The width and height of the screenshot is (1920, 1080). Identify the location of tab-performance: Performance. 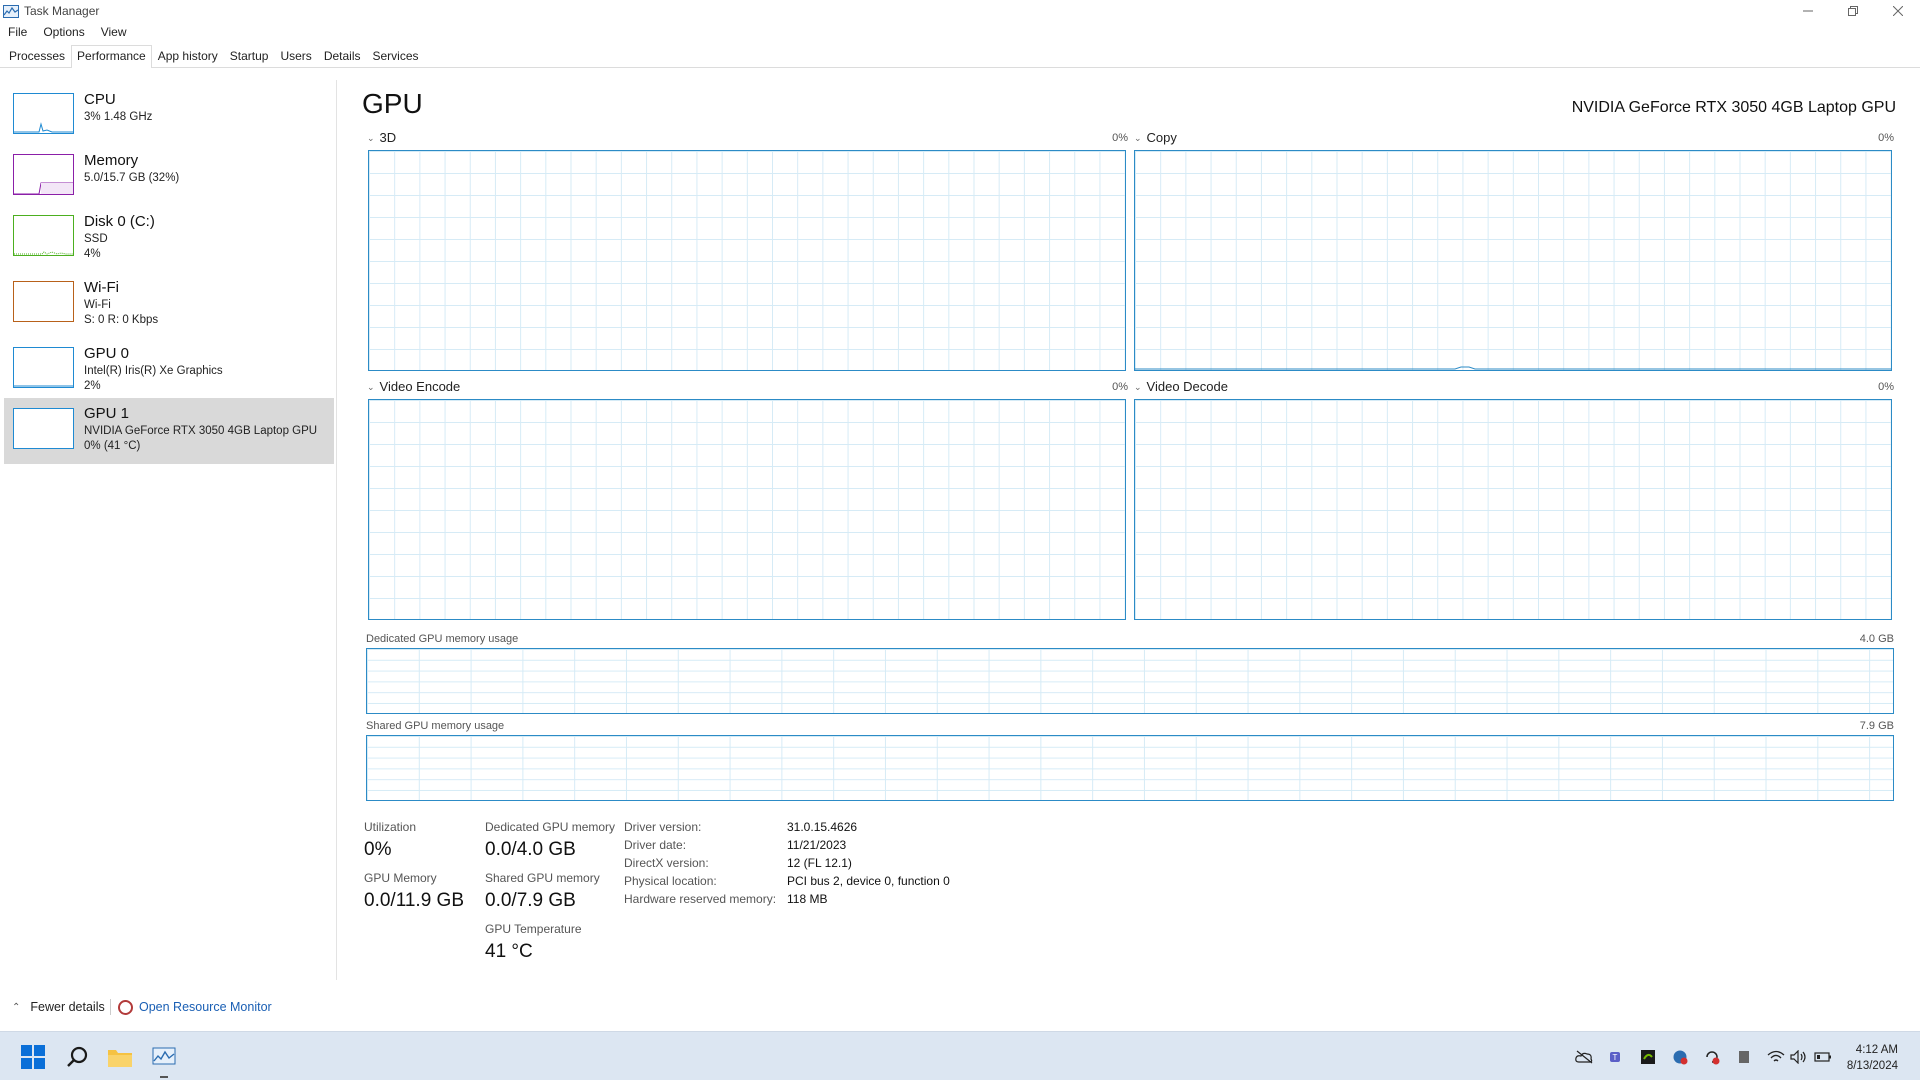
(111, 56).